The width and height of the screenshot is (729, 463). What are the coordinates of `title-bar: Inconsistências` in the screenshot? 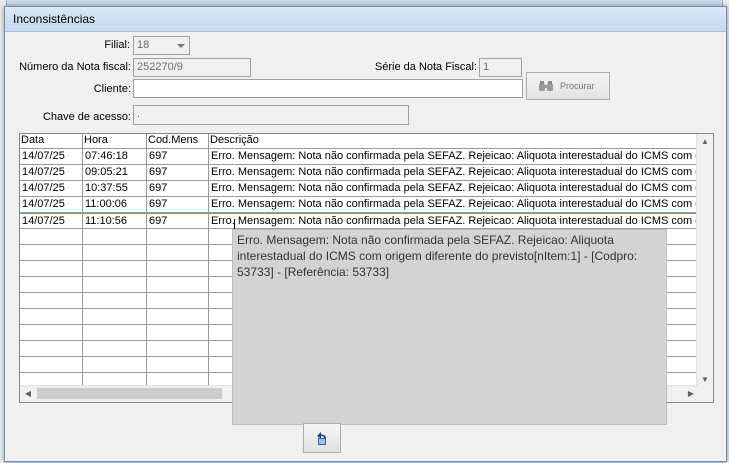 It's located at (365, 19).